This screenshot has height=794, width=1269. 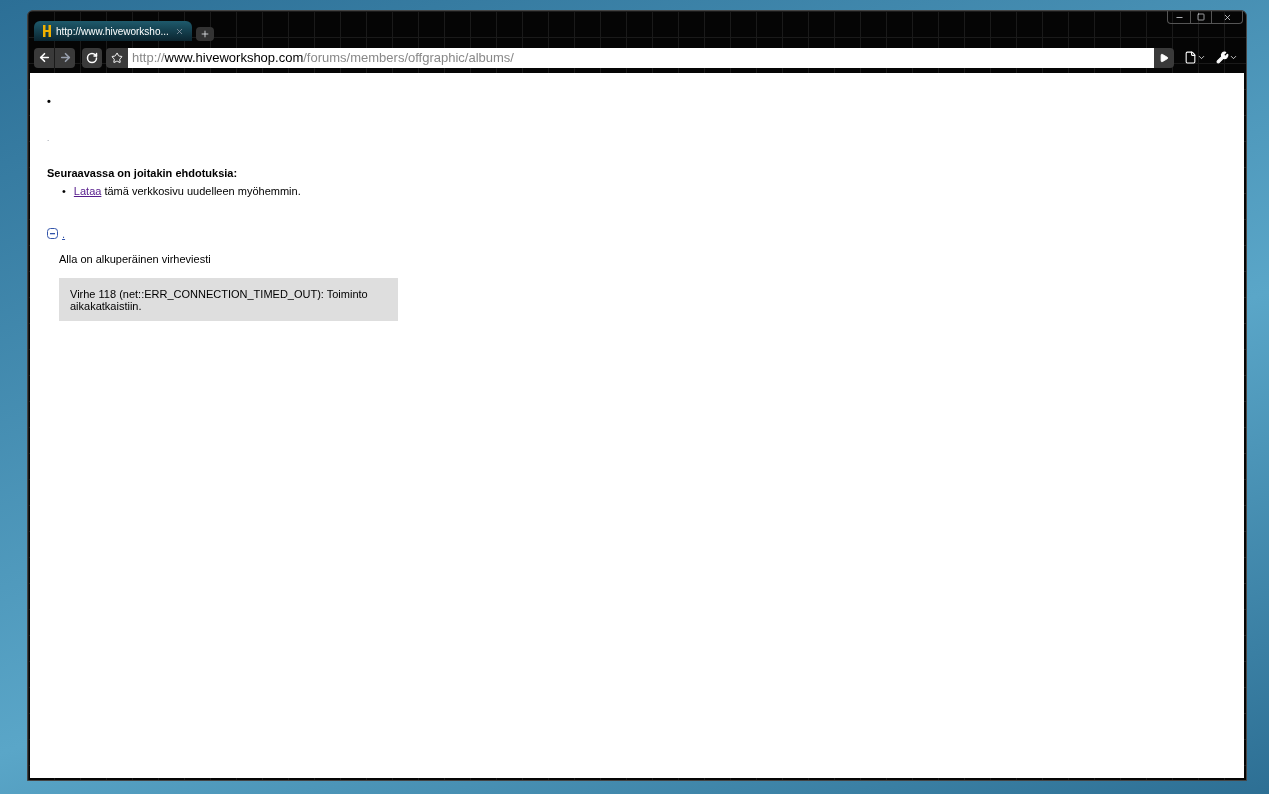 What do you see at coordinates (87, 190) in the screenshot?
I see `reload-link: Lataa` at bounding box center [87, 190].